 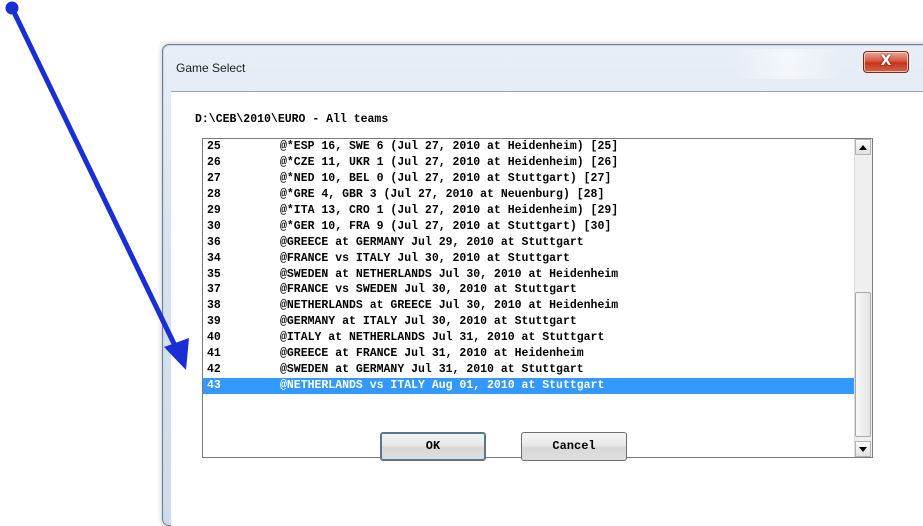 I want to click on scroll-up-button, so click(x=863, y=147).